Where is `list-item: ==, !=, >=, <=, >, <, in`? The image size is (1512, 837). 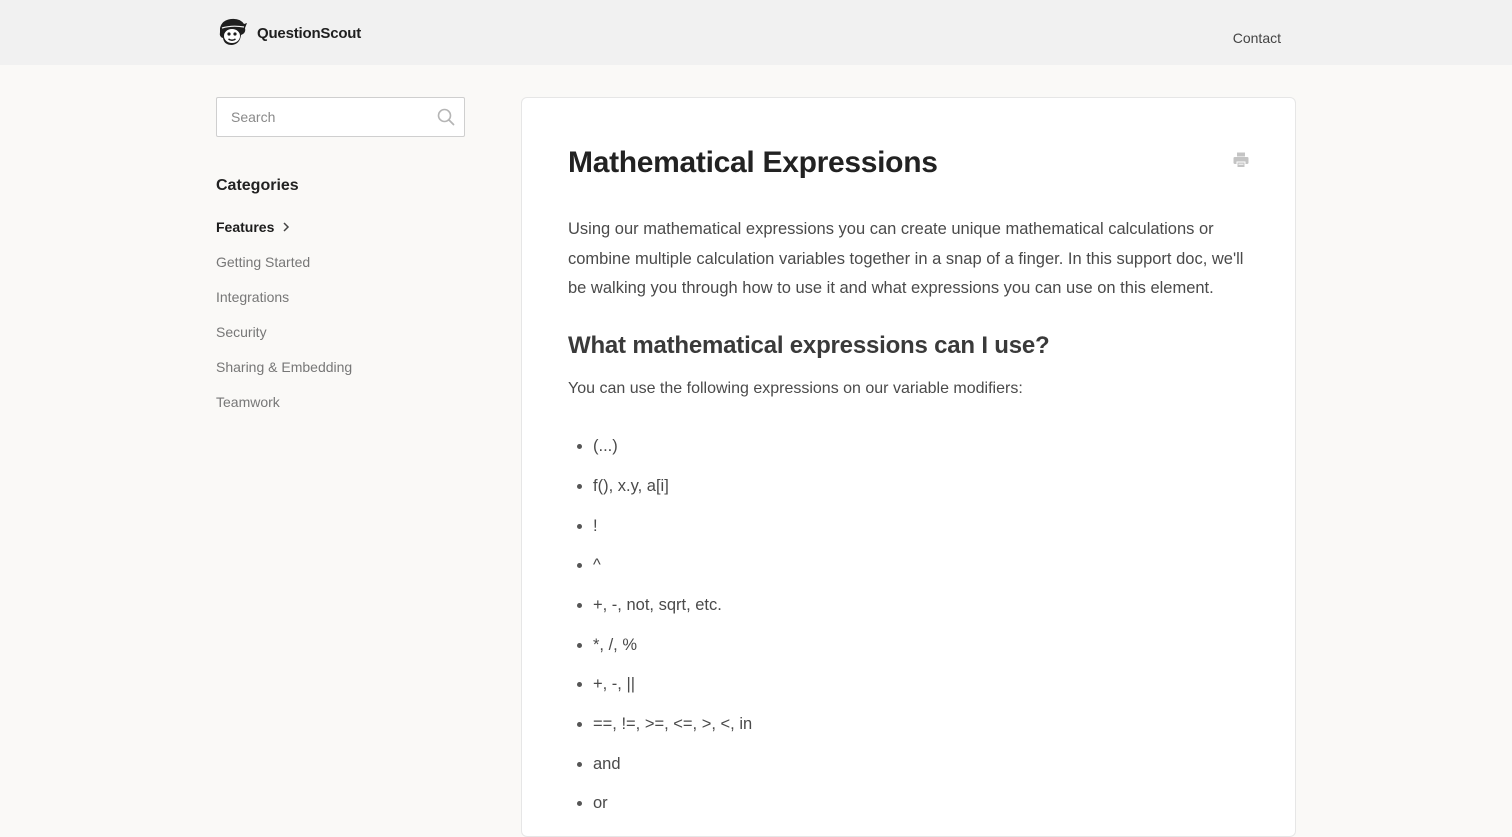 list-item: ==, !=, >=, <=, >, <, in is located at coordinates (913, 725).